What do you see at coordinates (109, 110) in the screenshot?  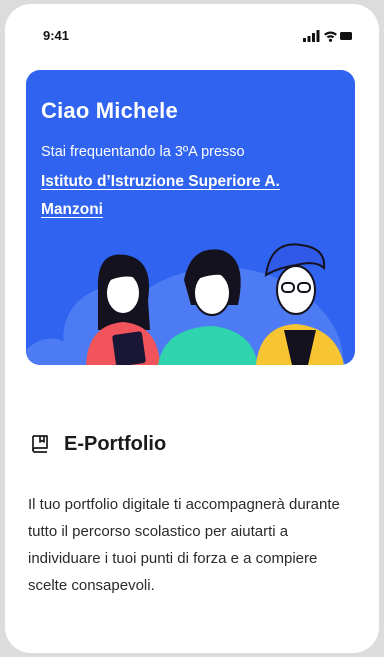 I see `greeting-title: Ciao Michele` at bounding box center [109, 110].